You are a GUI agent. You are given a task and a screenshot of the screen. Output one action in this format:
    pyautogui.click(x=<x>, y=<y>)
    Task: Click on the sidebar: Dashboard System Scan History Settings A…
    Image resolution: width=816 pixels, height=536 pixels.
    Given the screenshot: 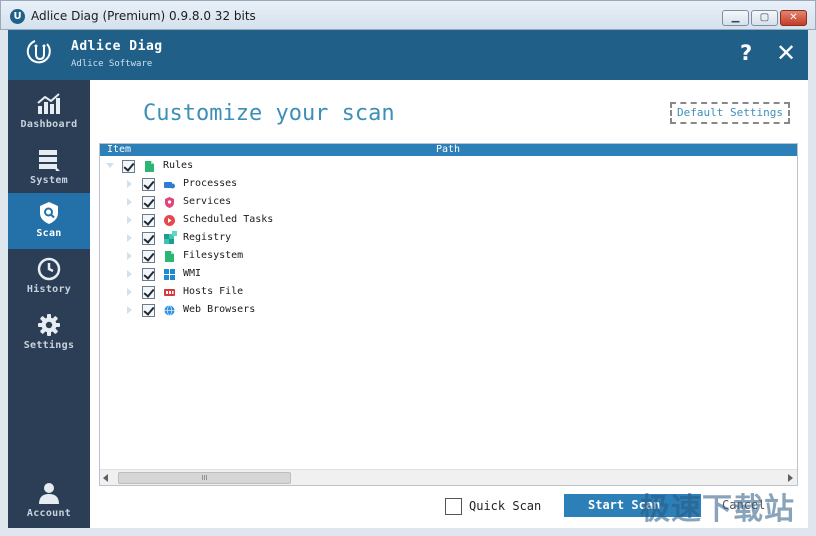 What is the action you would take?
    pyautogui.click(x=49, y=304)
    